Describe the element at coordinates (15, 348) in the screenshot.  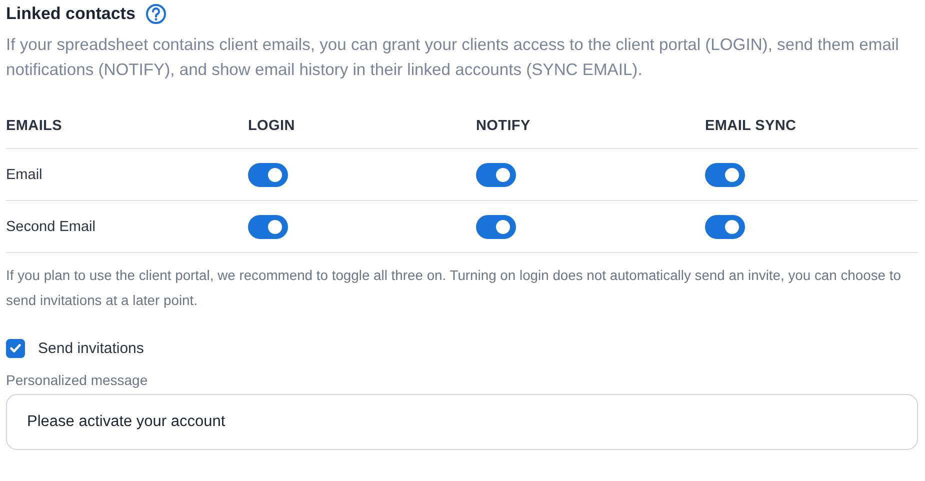
I see `checkbox` at that location.